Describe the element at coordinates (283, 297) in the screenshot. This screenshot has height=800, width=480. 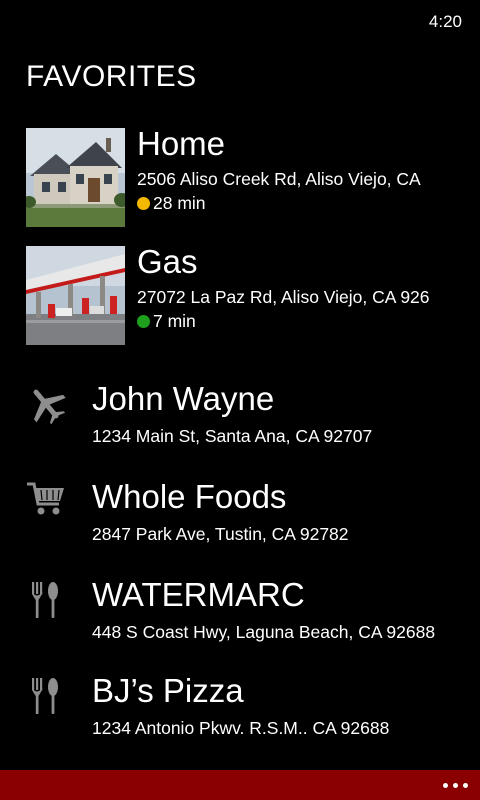
I see `favorite-address: 27072 La Paz Rd, Aliso Viejo, CA 926` at that location.